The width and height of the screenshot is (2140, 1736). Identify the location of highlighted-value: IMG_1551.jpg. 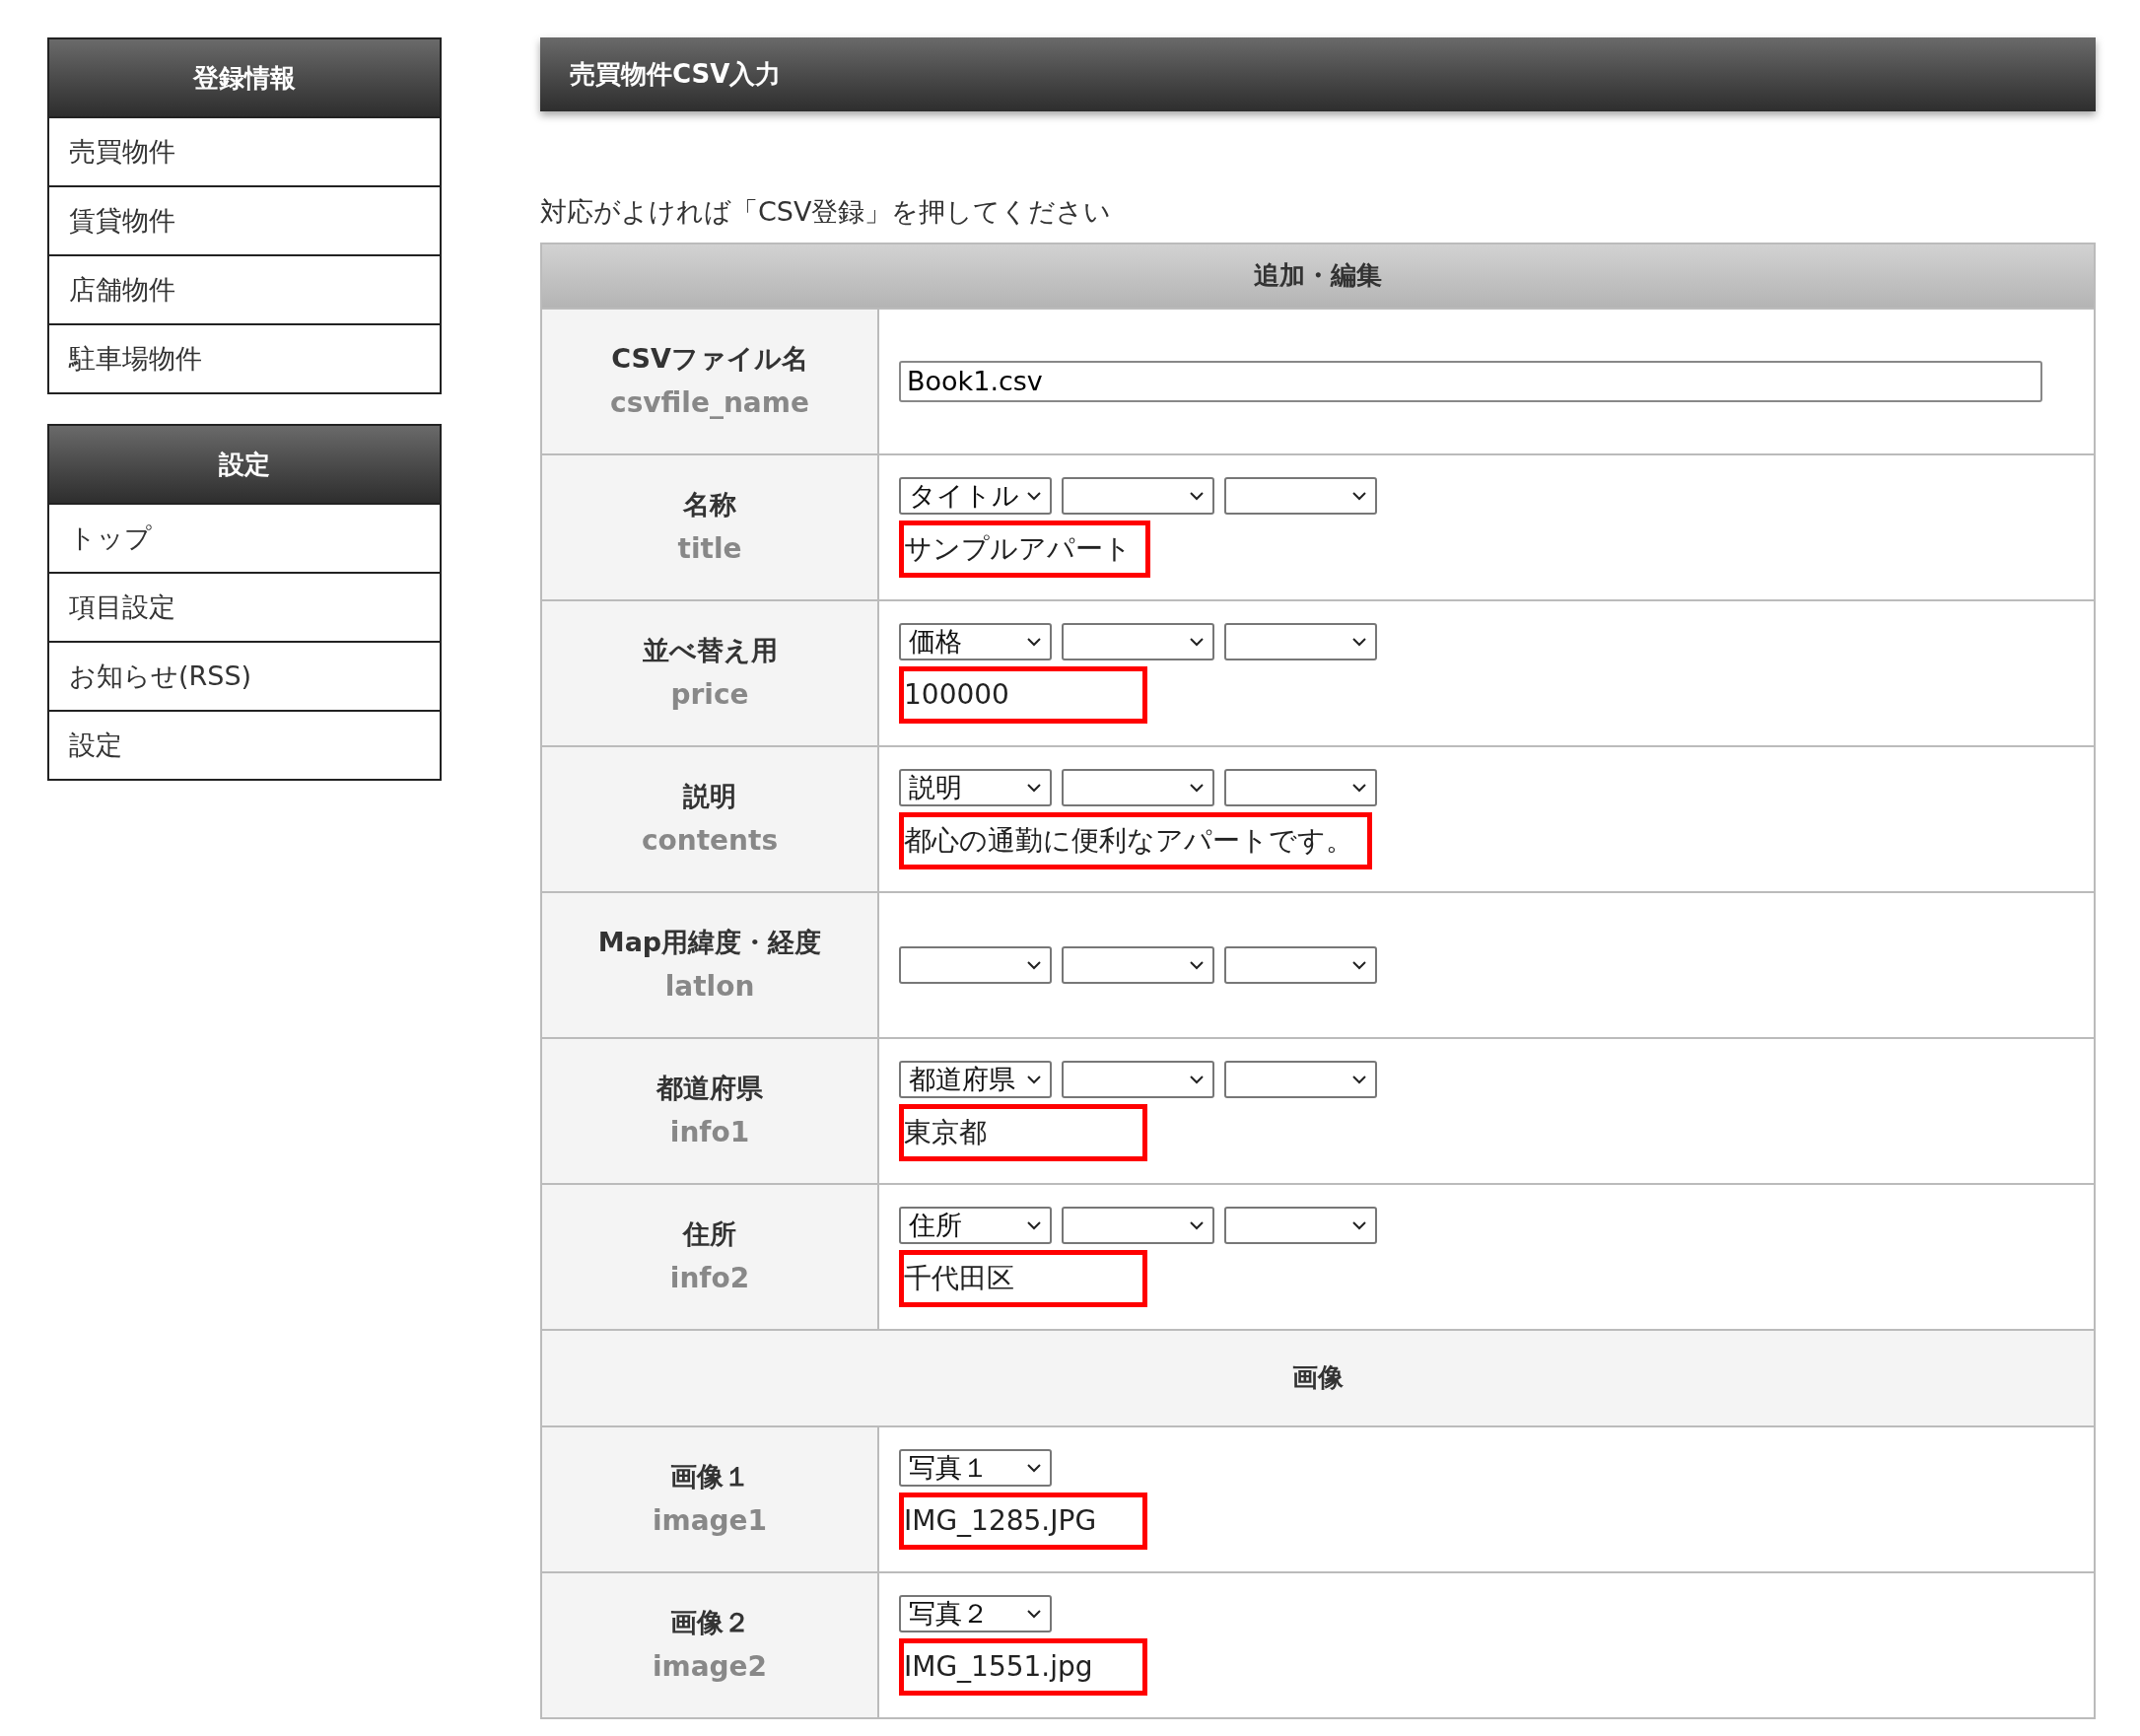
(1023, 1666).